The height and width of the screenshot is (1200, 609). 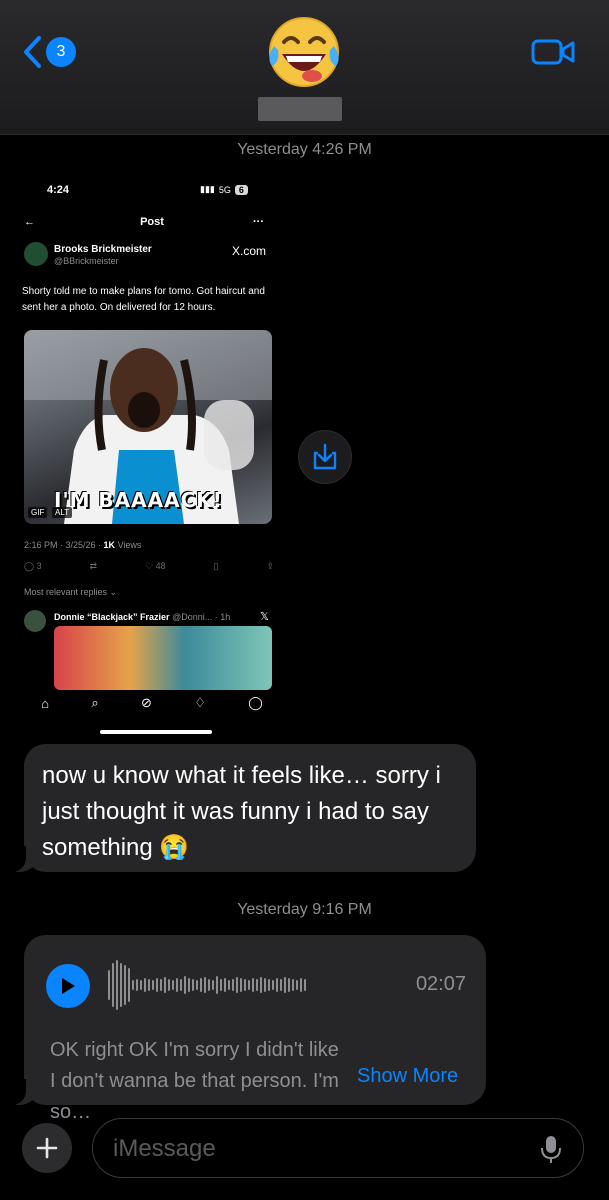 I want to click on post-author: Brooks Brickmeister @BBrickmeister X.com, so click(x=149, y=257).